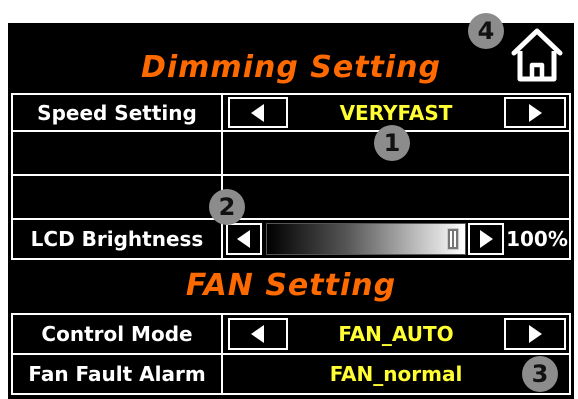 The image size is (578, 399). What do you see at coordinates (117, 334) in the screenshot?
I see `control-mode-label: Control Mode` at bounding box center [117, 334].